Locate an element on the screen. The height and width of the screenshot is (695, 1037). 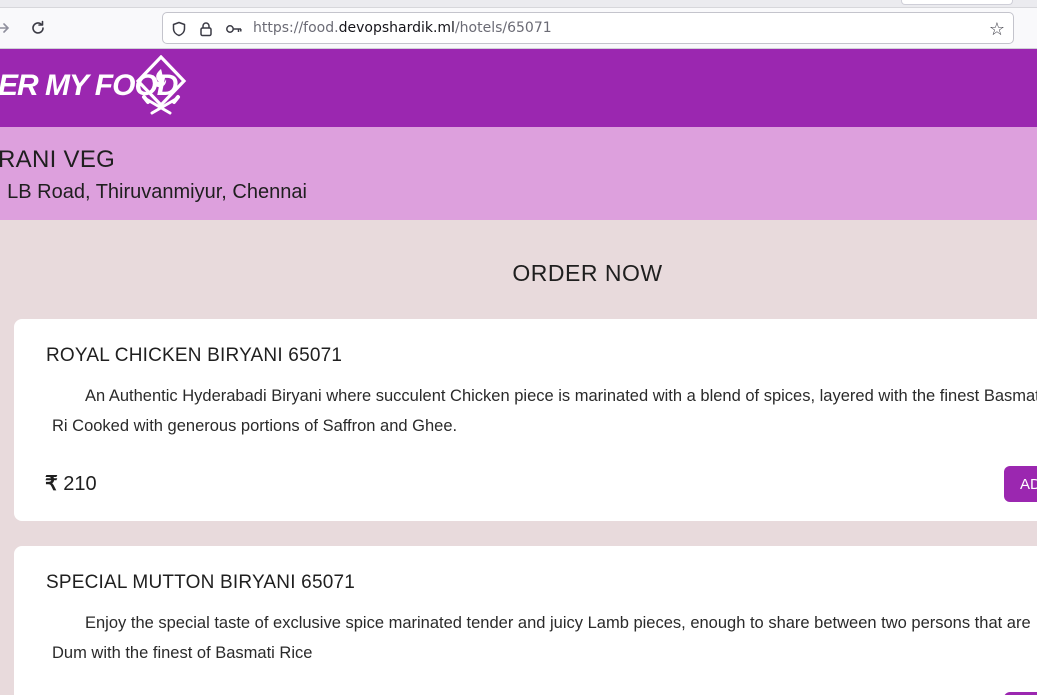
tab-strip is located at coordinates (518, 4).